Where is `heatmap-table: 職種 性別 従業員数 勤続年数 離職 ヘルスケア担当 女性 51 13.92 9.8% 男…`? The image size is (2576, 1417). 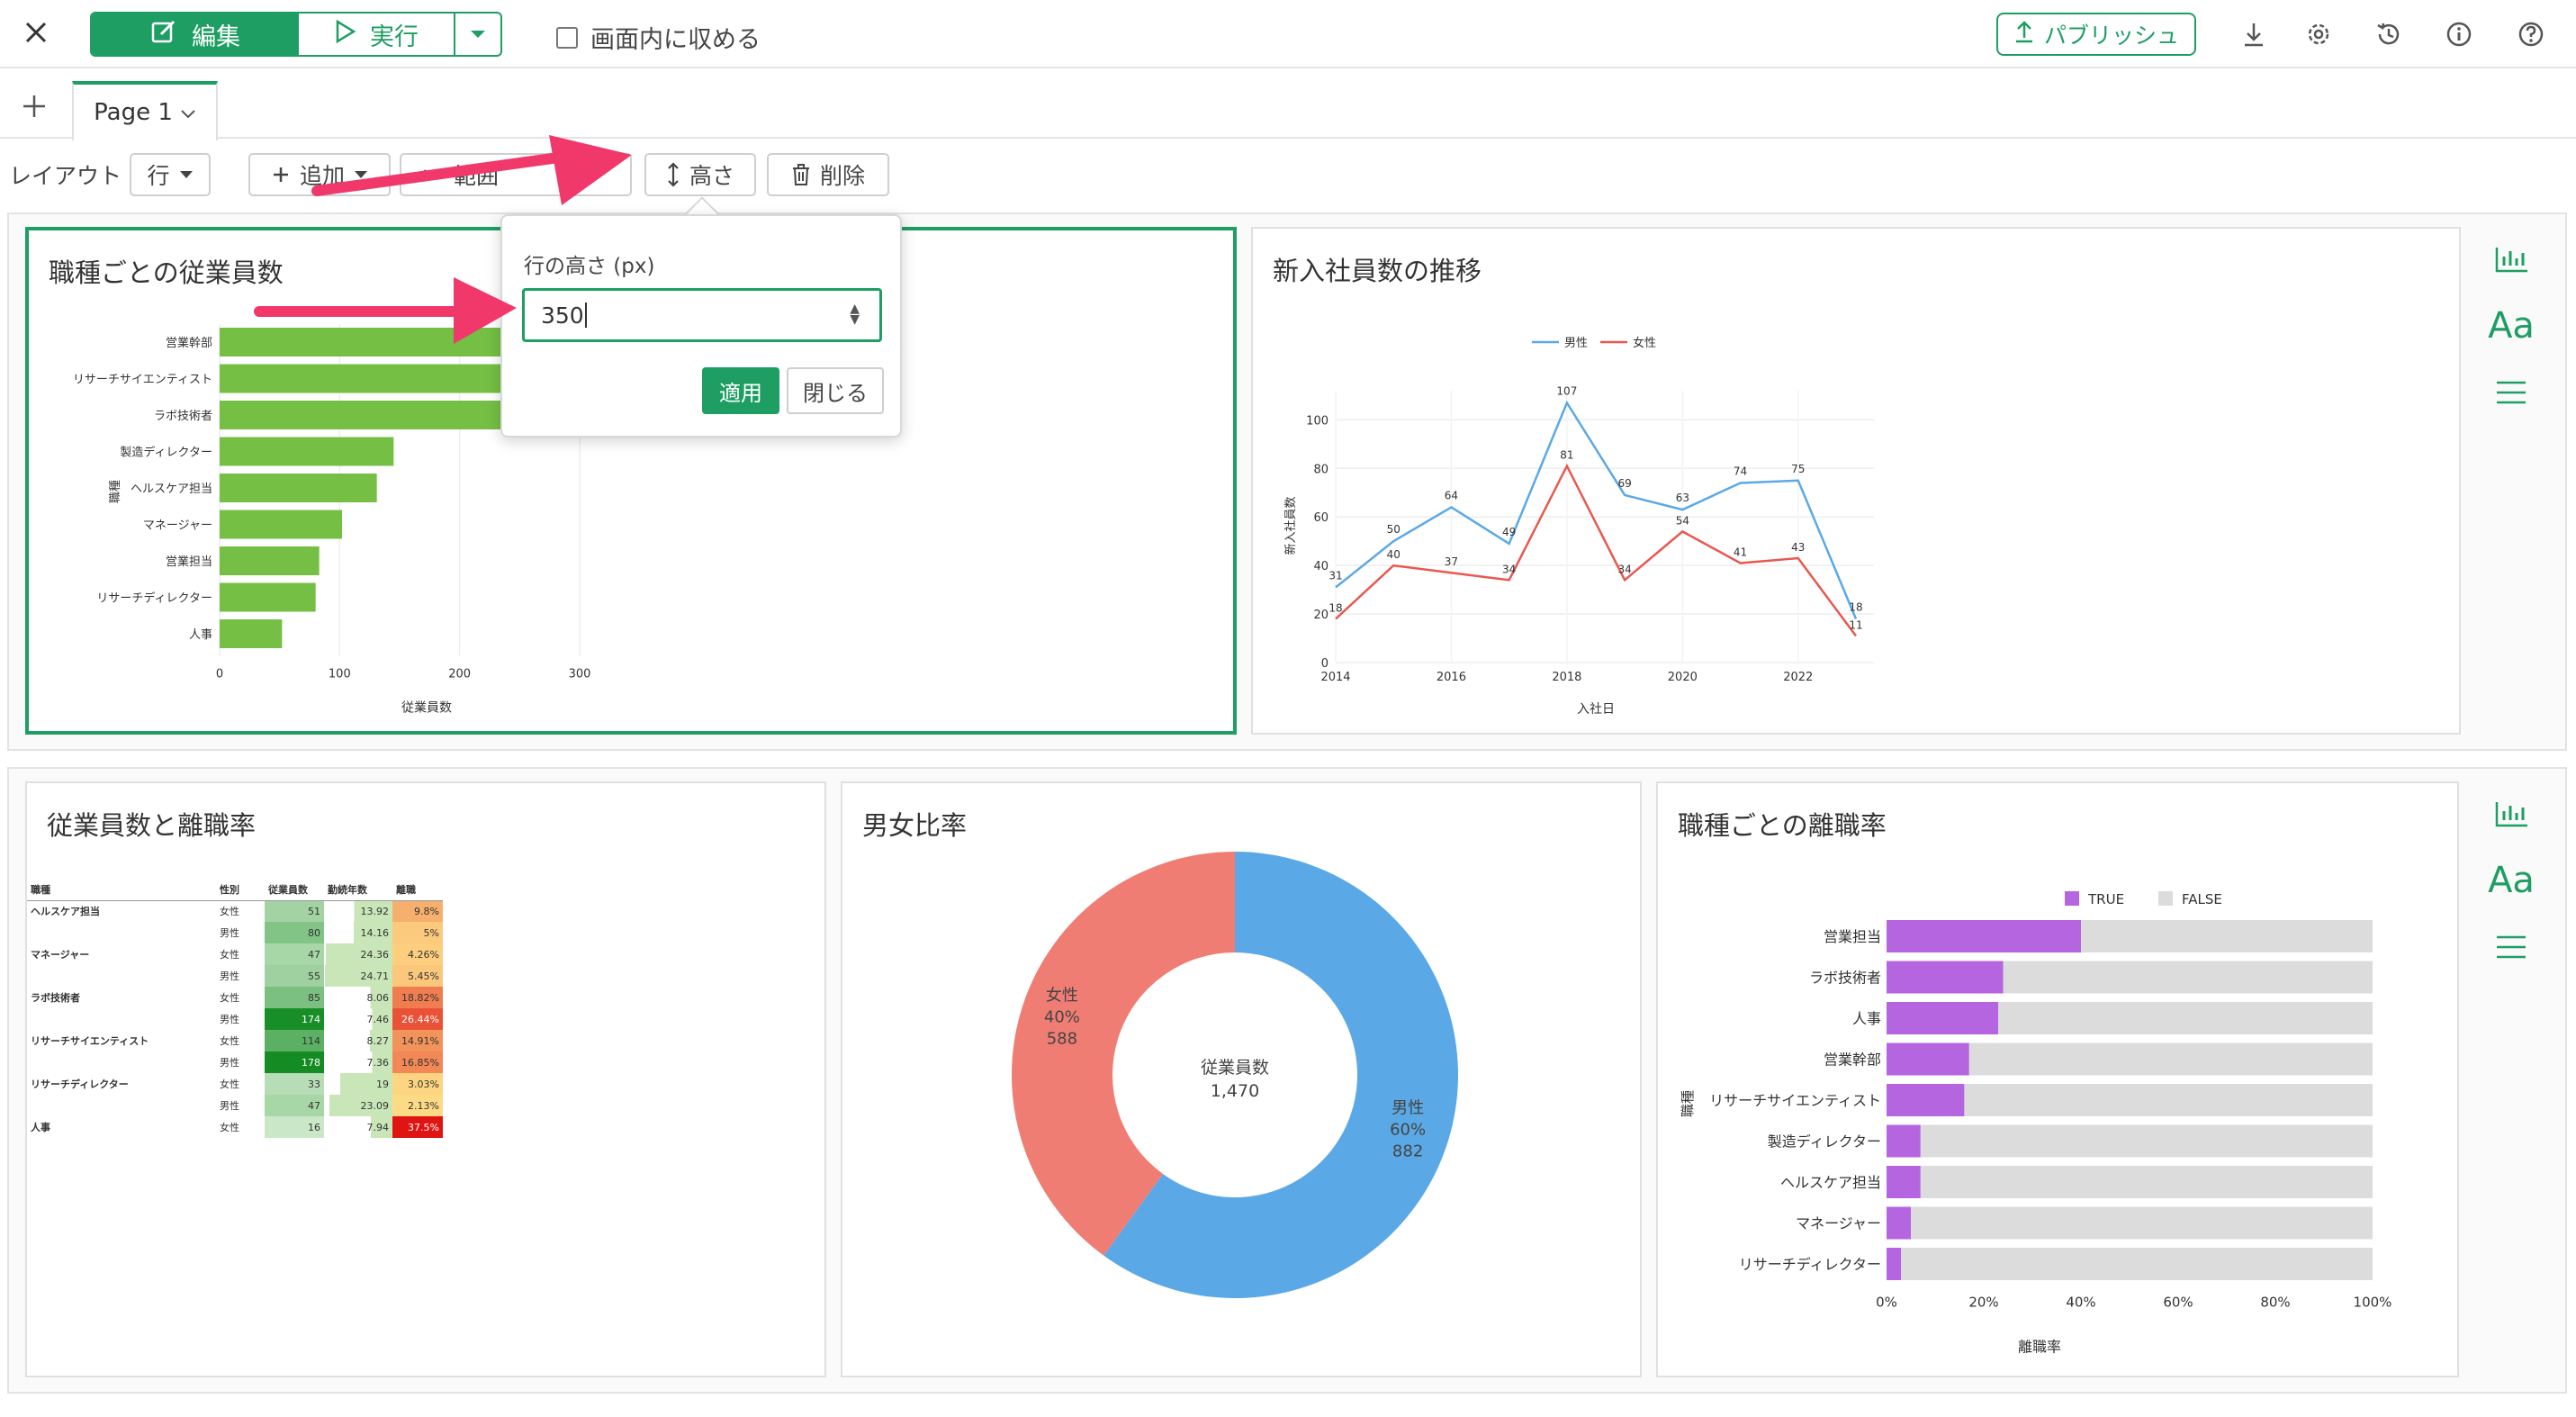 heatmap-table: 職種 性別 従業員数 勤続年数 離職 ヘルスケア担当 女性 51 13.92 9.8% 男… is located at coordinates (235, 1008).